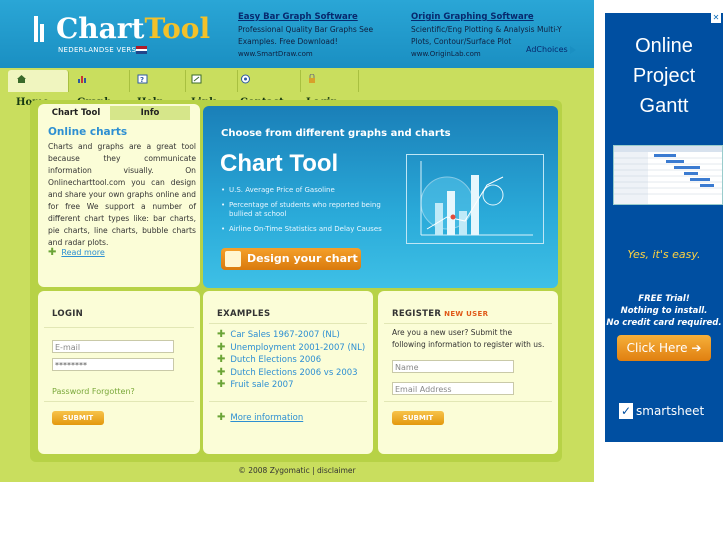  Describe the element at coordinates (76, 113) in the screenshot. I see `tab-chart-tool: Chart Tool` at that location.